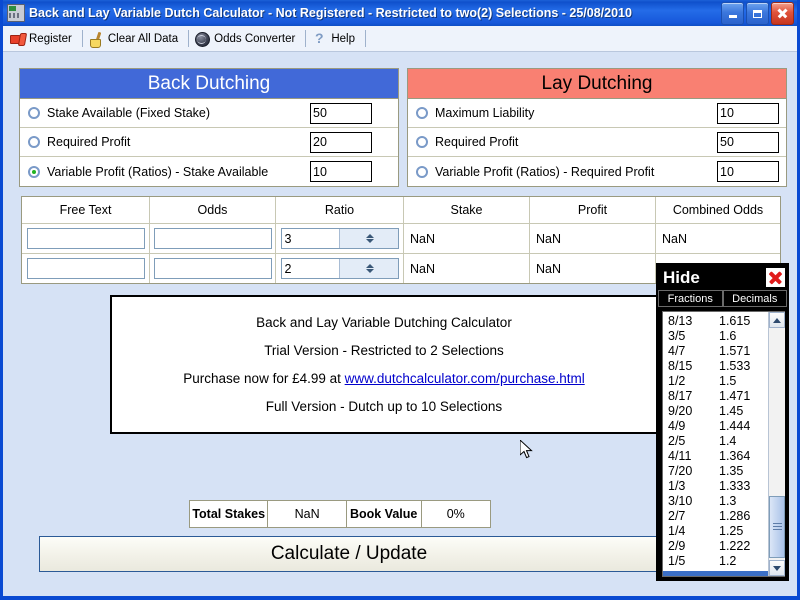 The width and height of the screenshot is (800, 600). I want to click on odds-converter-titlebar: Hide, so click(722, 277).